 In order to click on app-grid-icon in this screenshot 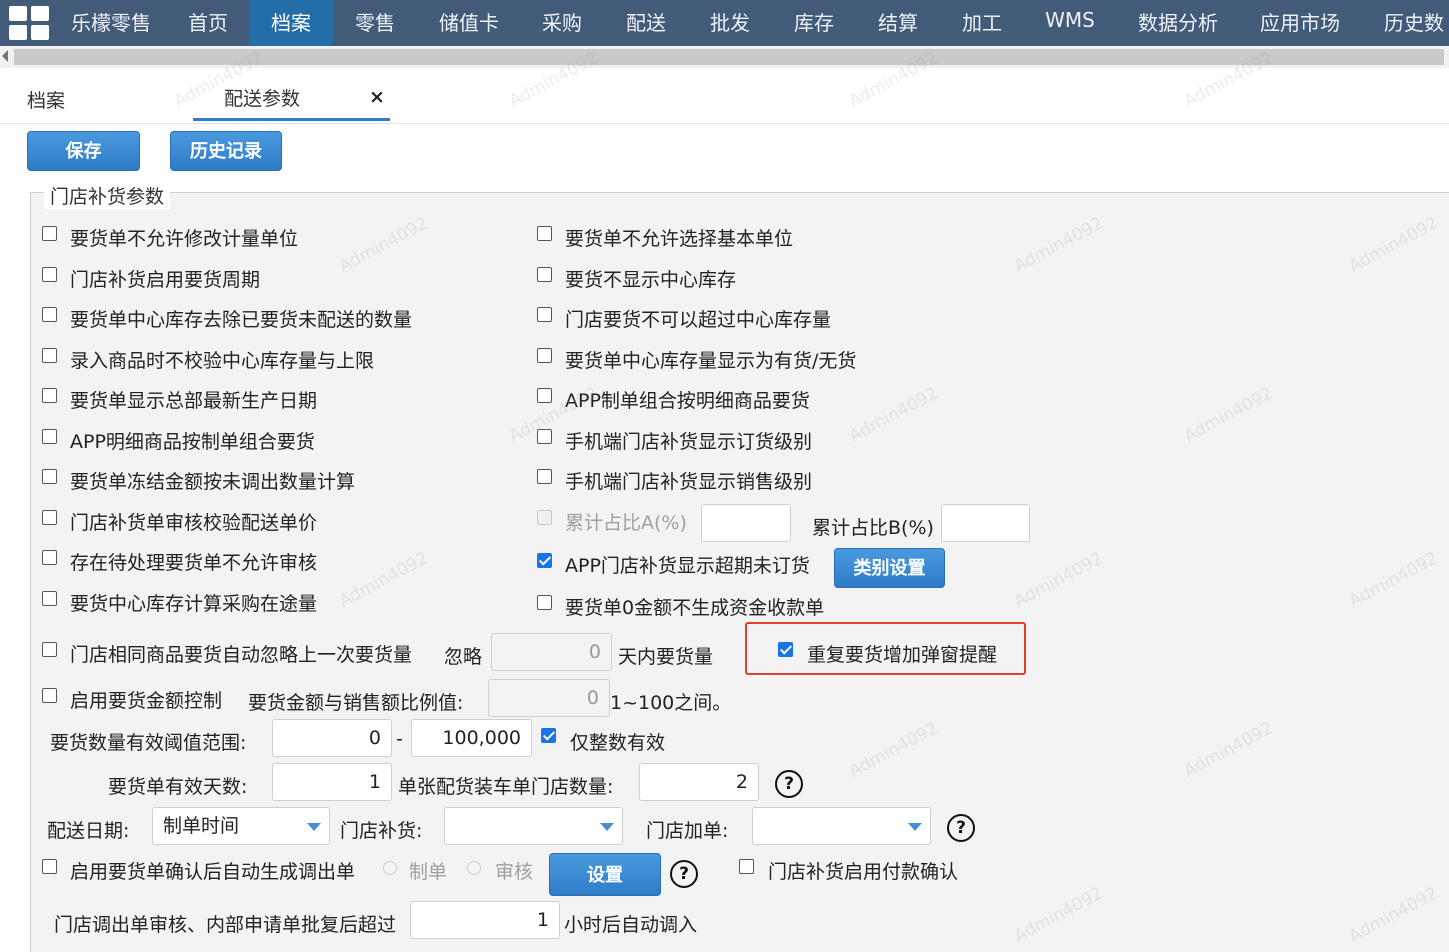, I will do `click(30, 24)`.